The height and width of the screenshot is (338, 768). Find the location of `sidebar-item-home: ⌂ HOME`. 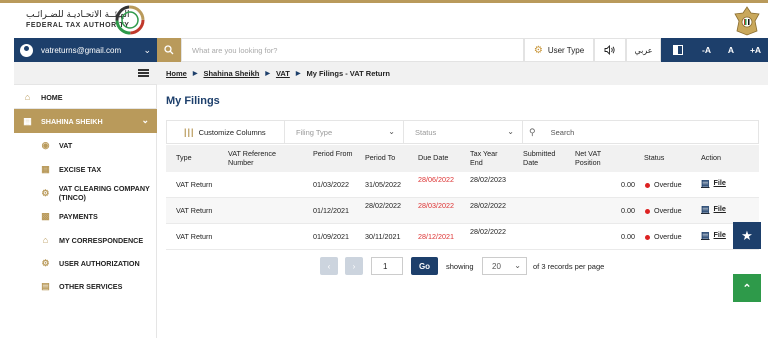

sidebar-item-home: ⌂ HOME is located at coordinates (85, 97).